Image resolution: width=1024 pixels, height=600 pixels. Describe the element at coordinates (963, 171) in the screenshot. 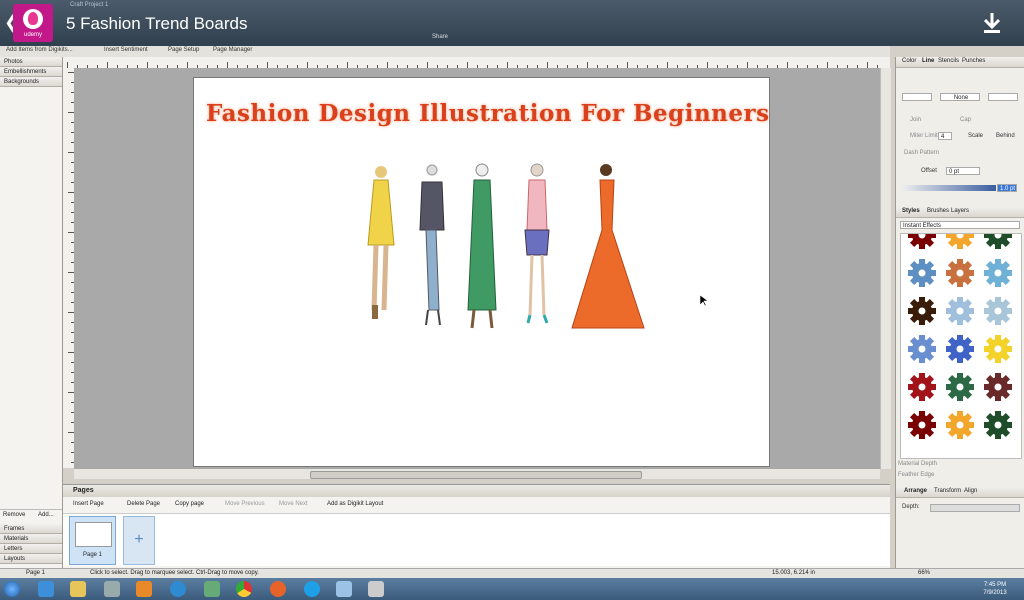

I see `offset-input: 0 pt` at that location.